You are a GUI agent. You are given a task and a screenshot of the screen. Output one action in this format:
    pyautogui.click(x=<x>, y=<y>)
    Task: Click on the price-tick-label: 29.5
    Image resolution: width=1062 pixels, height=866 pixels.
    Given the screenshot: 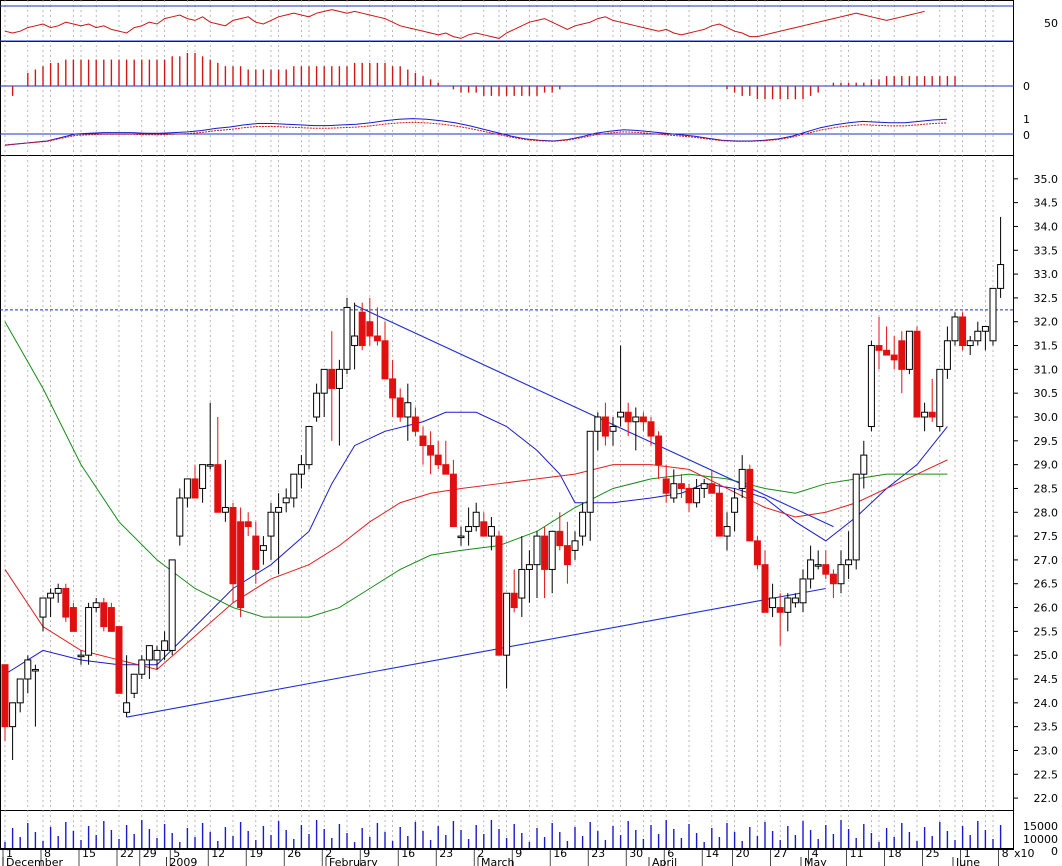 What is the action you would take?
    pyautogui.click(x=1046, y=441)
    